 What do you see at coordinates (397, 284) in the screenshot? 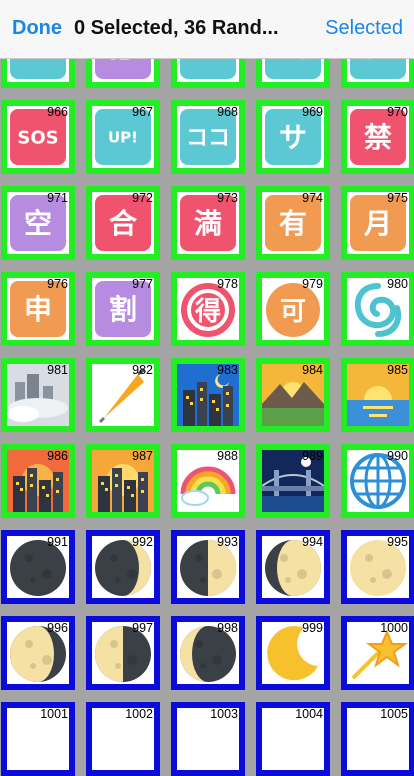
I see `emoji-number: 980` at bounding box center [397, 284].